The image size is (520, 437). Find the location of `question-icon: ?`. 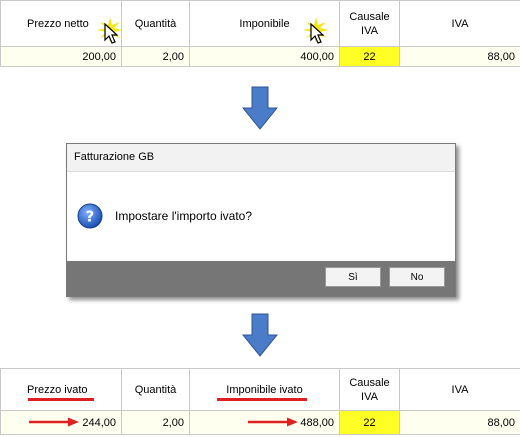

question-icon: ? is located at coordinates (90, 216).